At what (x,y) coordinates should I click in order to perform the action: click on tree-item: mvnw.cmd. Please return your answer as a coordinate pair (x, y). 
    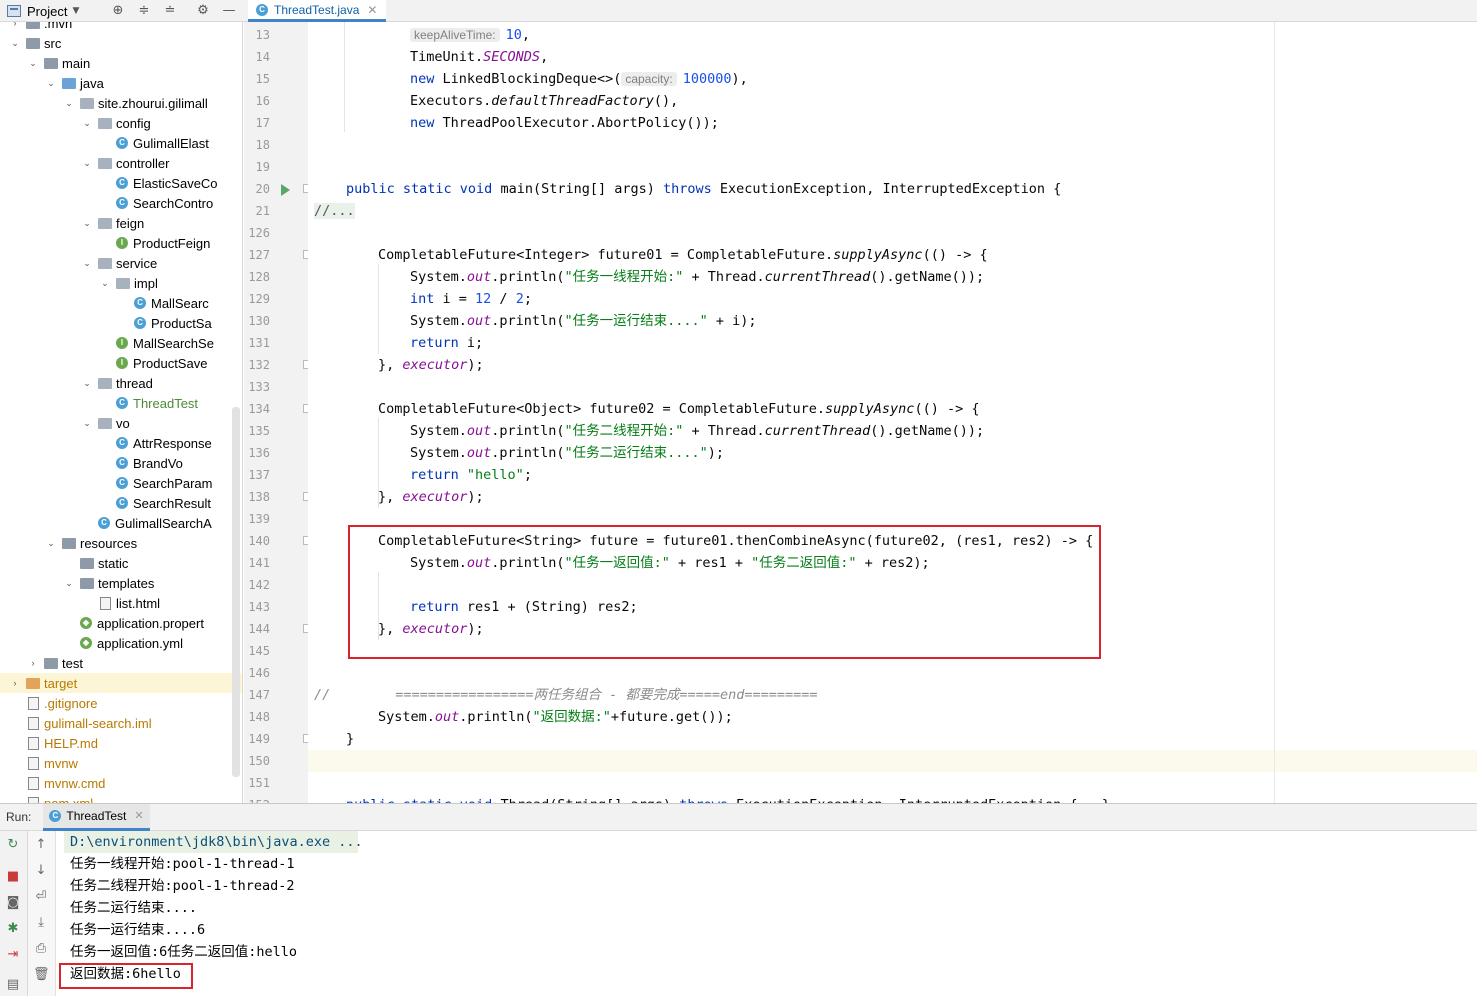
    Looking at the image, I should click on (121, 783).